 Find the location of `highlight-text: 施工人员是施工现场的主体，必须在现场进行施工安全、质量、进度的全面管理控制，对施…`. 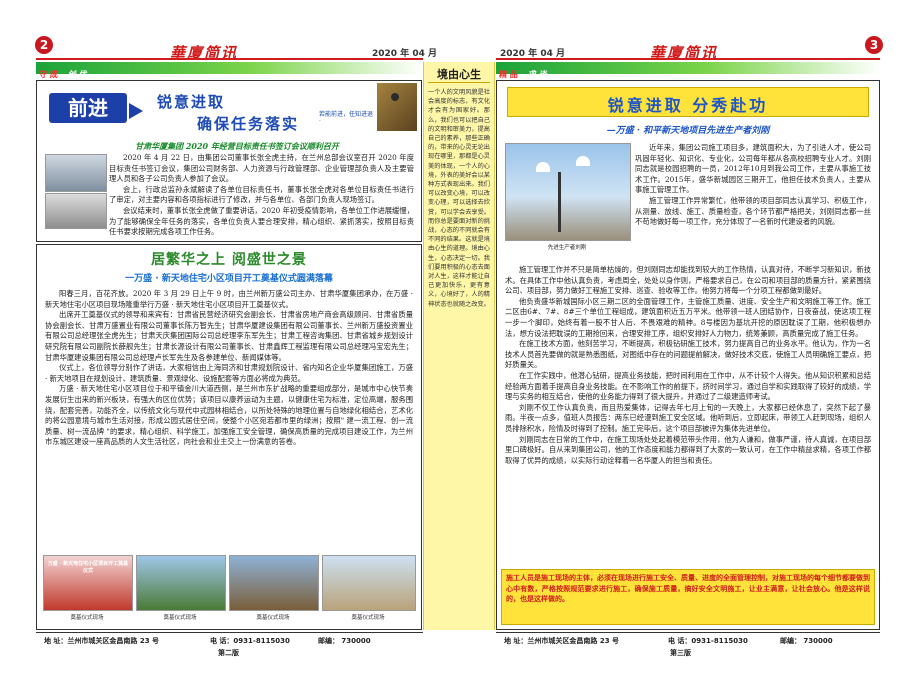

highlight-text: 施工人员是施工现场的主体，必须在现场进行施工安全、质量、进度的全面管理控制，对施… is located at coordinates (688, 588).